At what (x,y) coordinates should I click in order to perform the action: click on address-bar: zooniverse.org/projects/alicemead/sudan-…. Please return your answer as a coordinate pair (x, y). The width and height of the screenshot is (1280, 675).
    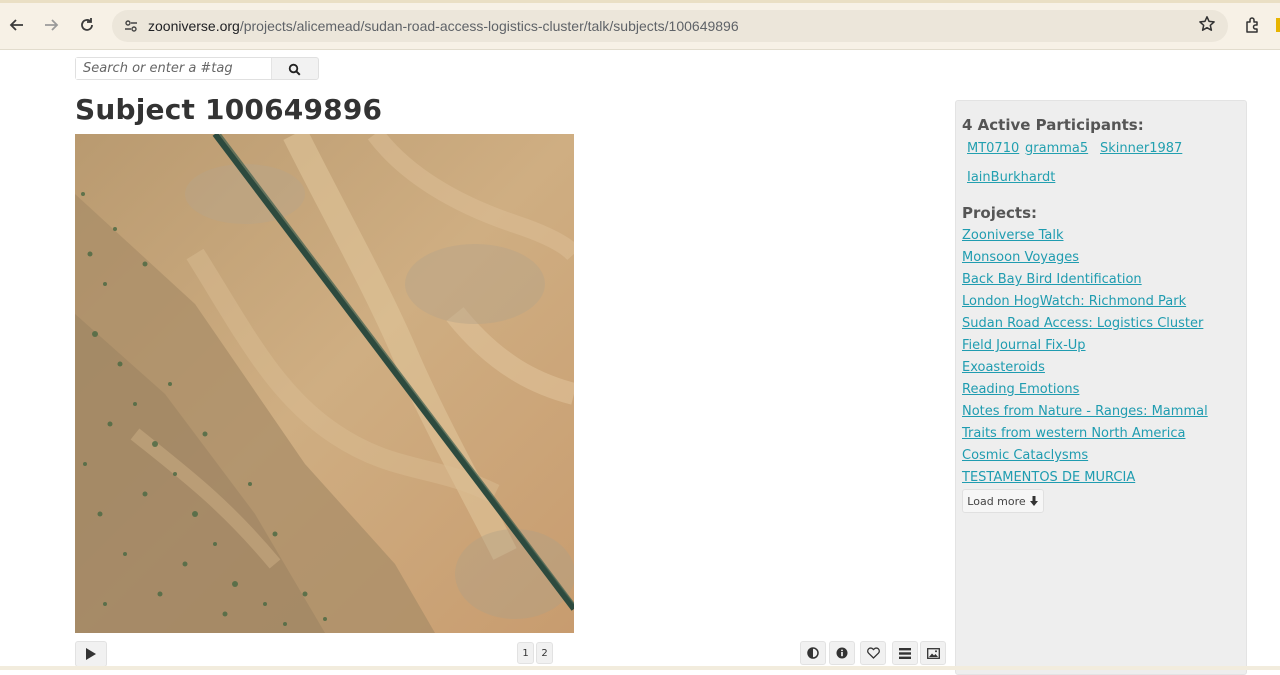
    Looking at the image, I should click on (670, 26).